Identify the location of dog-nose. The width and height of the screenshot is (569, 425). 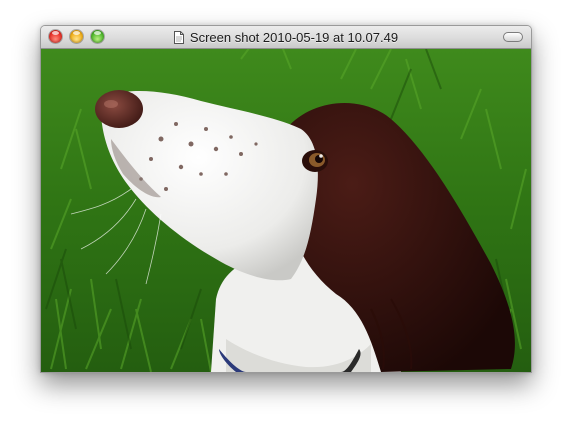
(119, 109).